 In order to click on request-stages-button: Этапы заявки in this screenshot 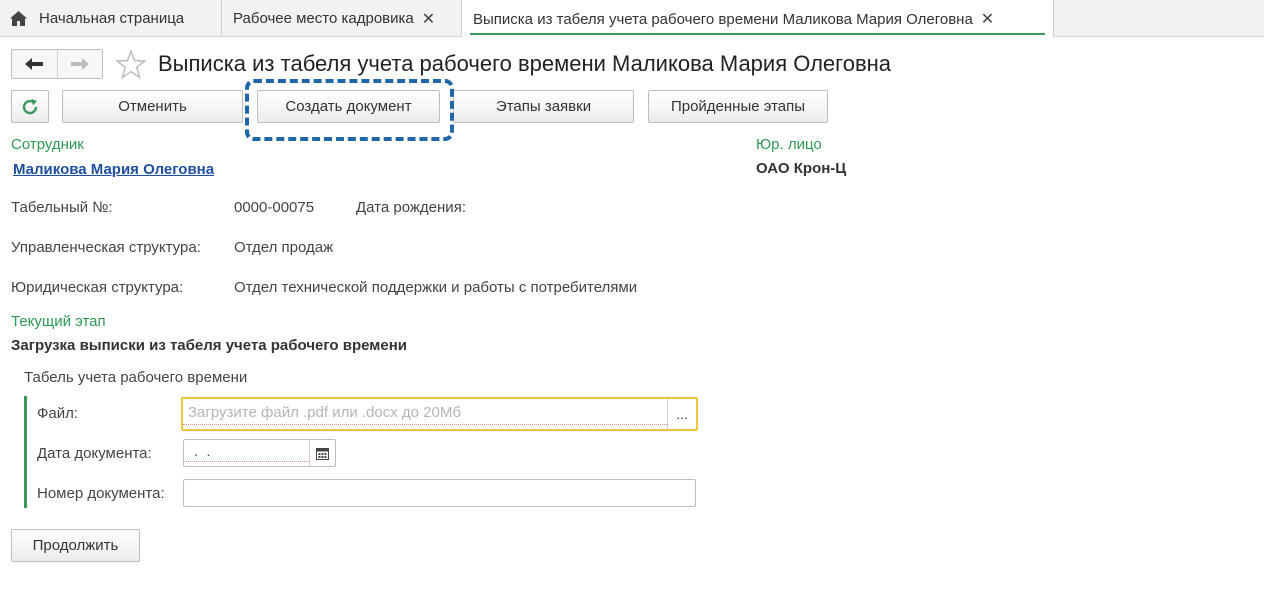, I will do `click(543, 106)`.